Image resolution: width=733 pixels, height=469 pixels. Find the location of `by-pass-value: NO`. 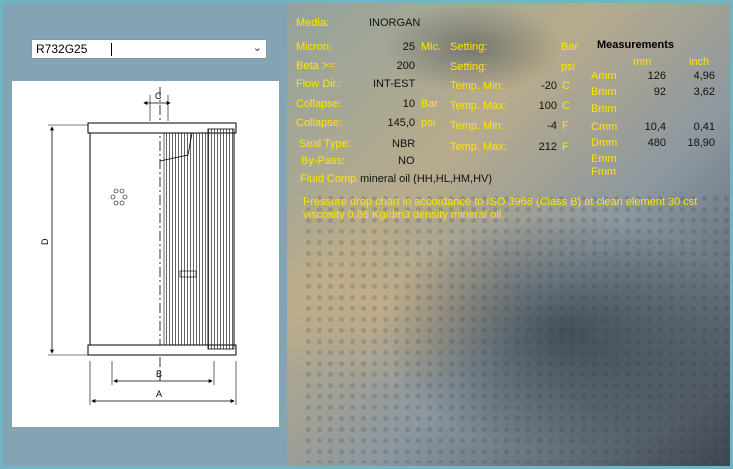

by-pass-value: NO is located at coordinates (406, 161).